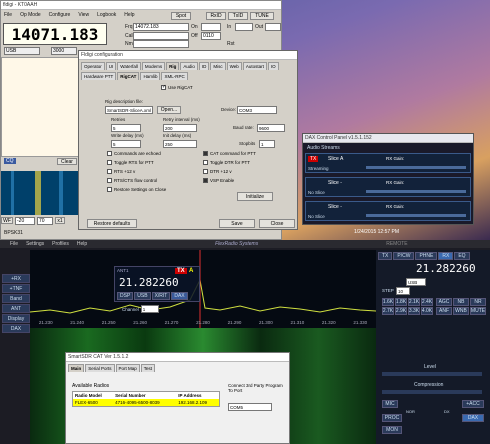 The height and width of the screenshot is (444, 490). I want to click on clear-button: Clear, so click(67, 161).